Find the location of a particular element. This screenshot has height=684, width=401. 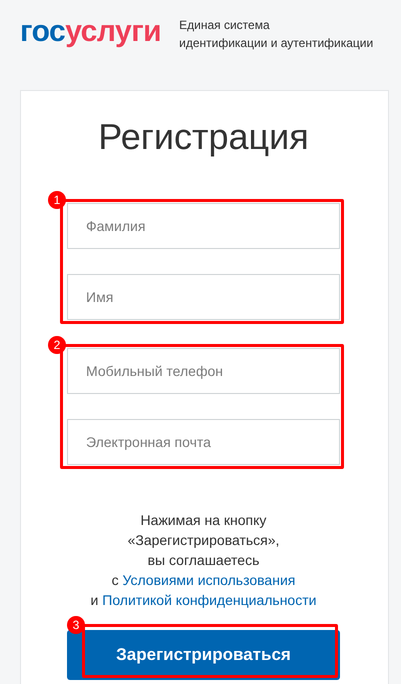

logo: госуслуги is located at coordinates (91, 32).